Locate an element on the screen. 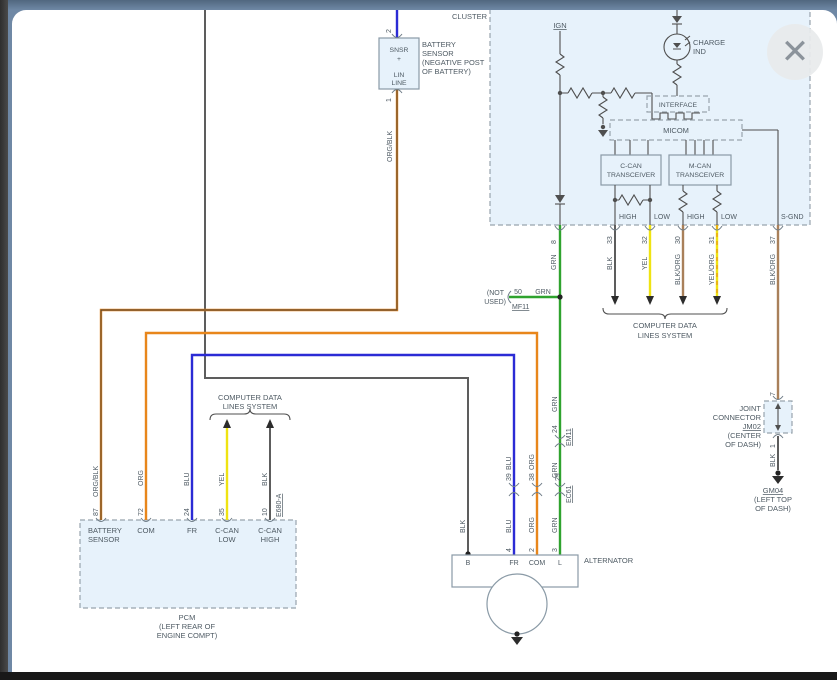 This screenshot has height=680, width=837. pcm-caption: ENGINE COMPT) is located at coordinates (187, 635).